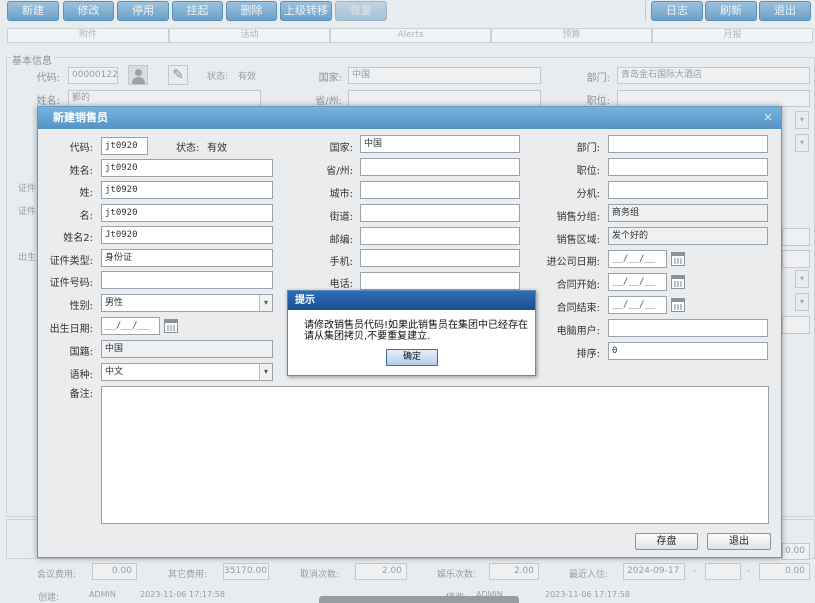 This screenshot has width=815, height=603. I want to click on gender-label: 性别:, so click(81, 306).